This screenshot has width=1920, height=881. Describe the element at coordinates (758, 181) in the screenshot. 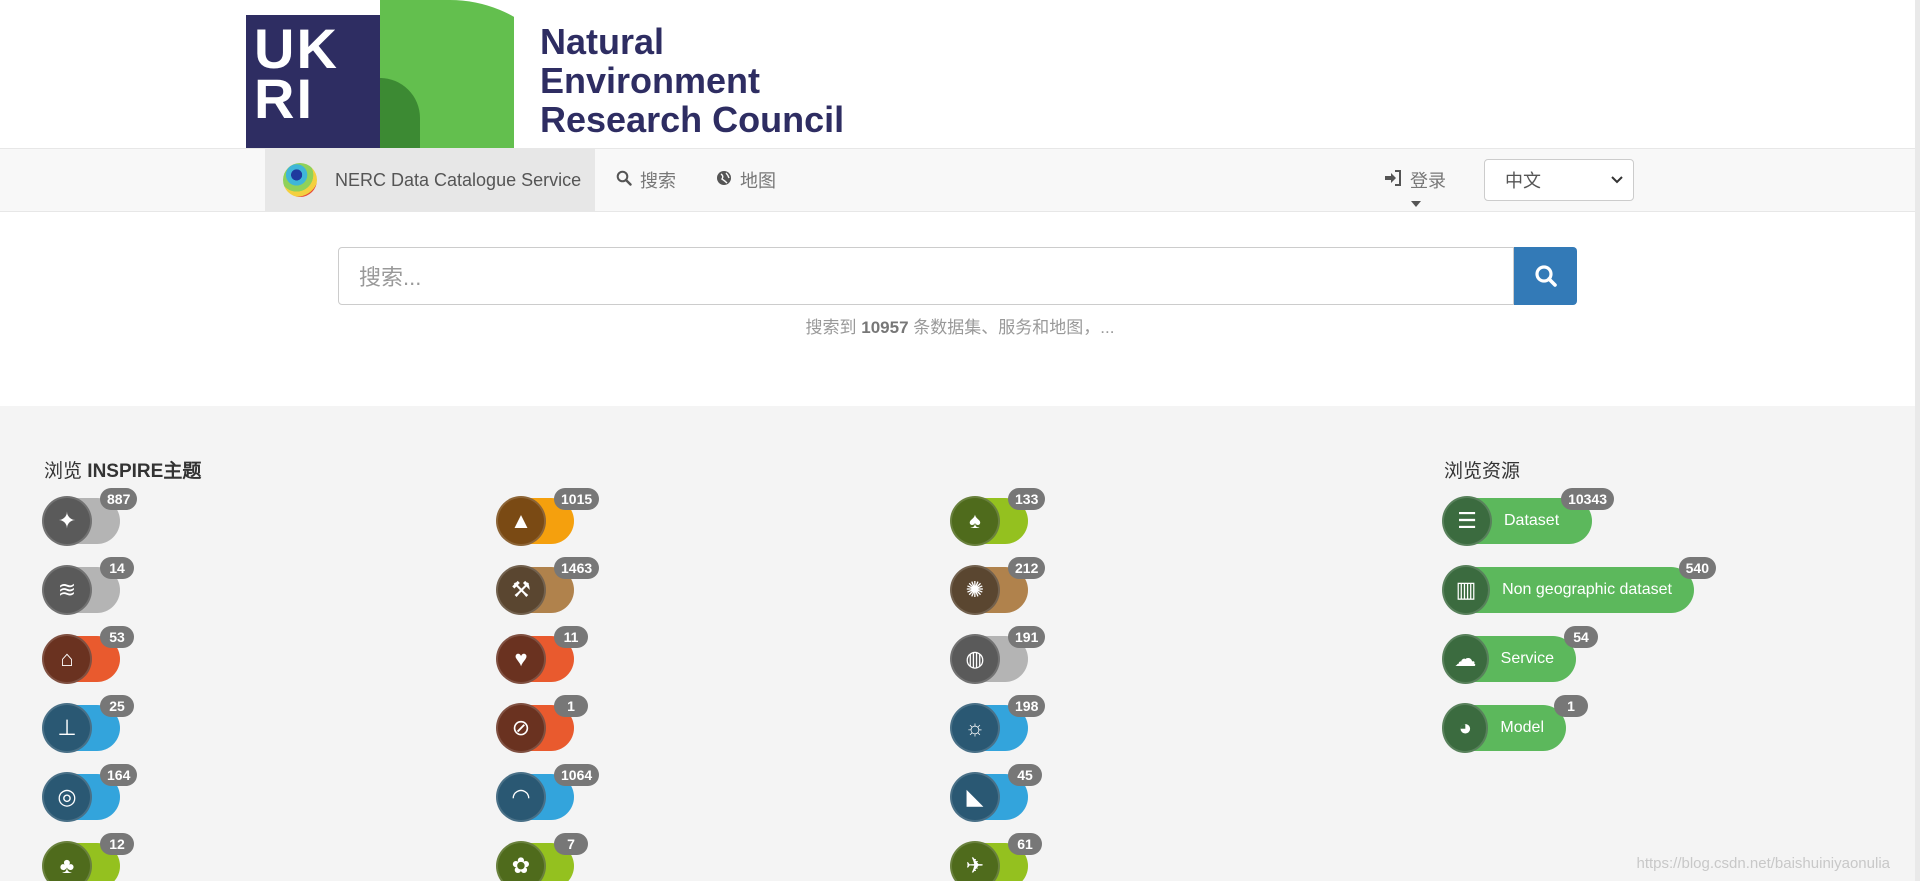

I see `nav-map-label: 地图` at that location.